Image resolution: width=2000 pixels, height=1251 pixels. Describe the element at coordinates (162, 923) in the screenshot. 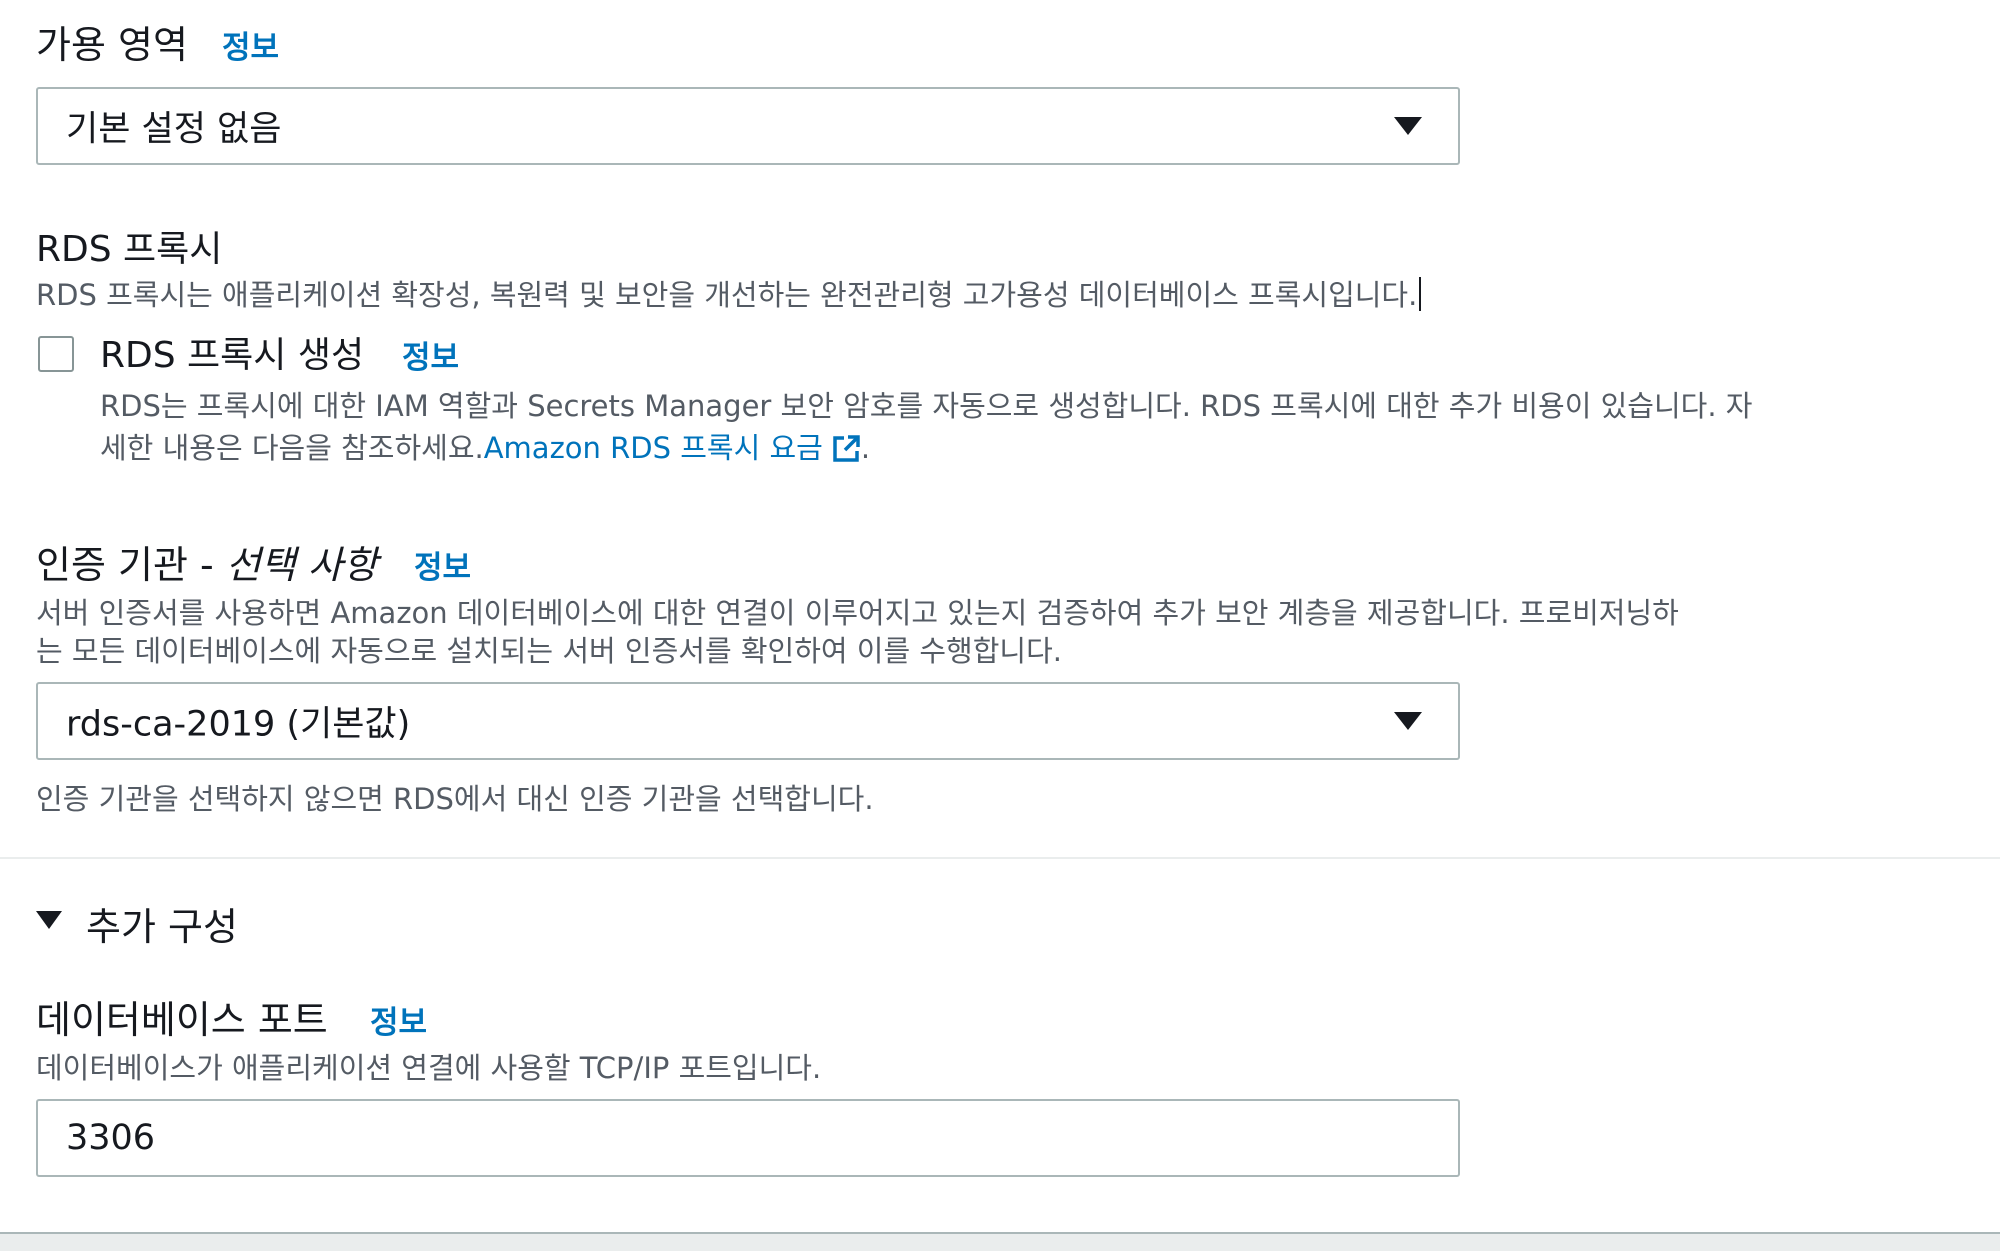

I see `additional-config-toggle: 추가 구성` at that location.